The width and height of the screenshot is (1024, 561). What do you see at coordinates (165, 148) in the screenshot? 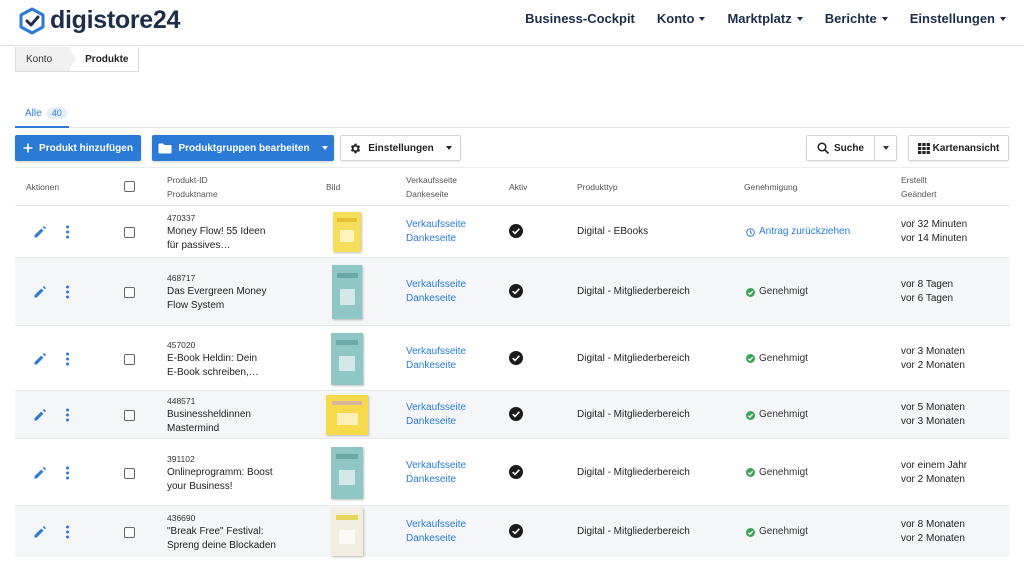
I see `folder-icon` at bounding box center [165, 148].